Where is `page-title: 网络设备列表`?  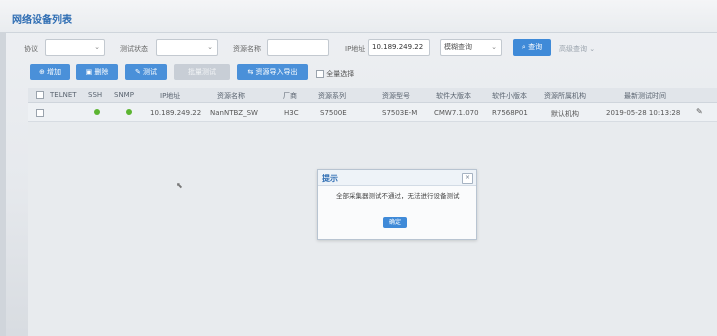
page-title: 网络设备列表 is located at coordinates (42, 20).